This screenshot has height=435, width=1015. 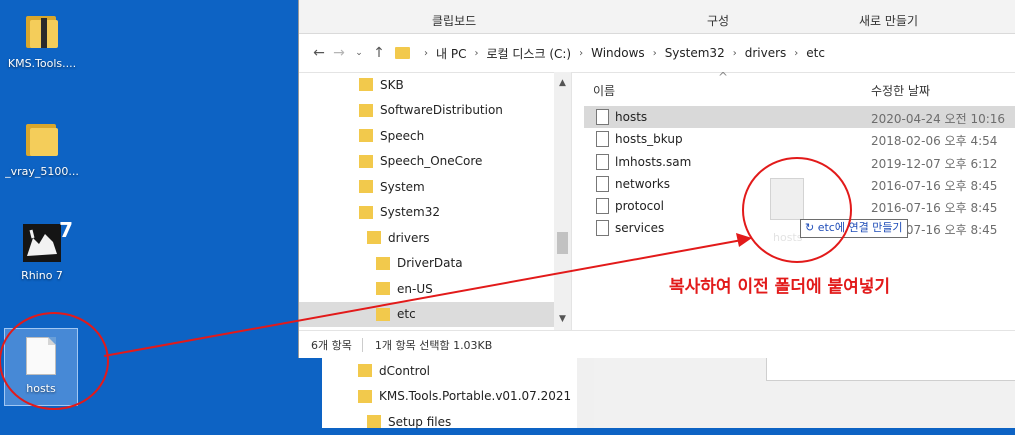 I want to click on annotation-circle-drag, so click(x=797, y=210).